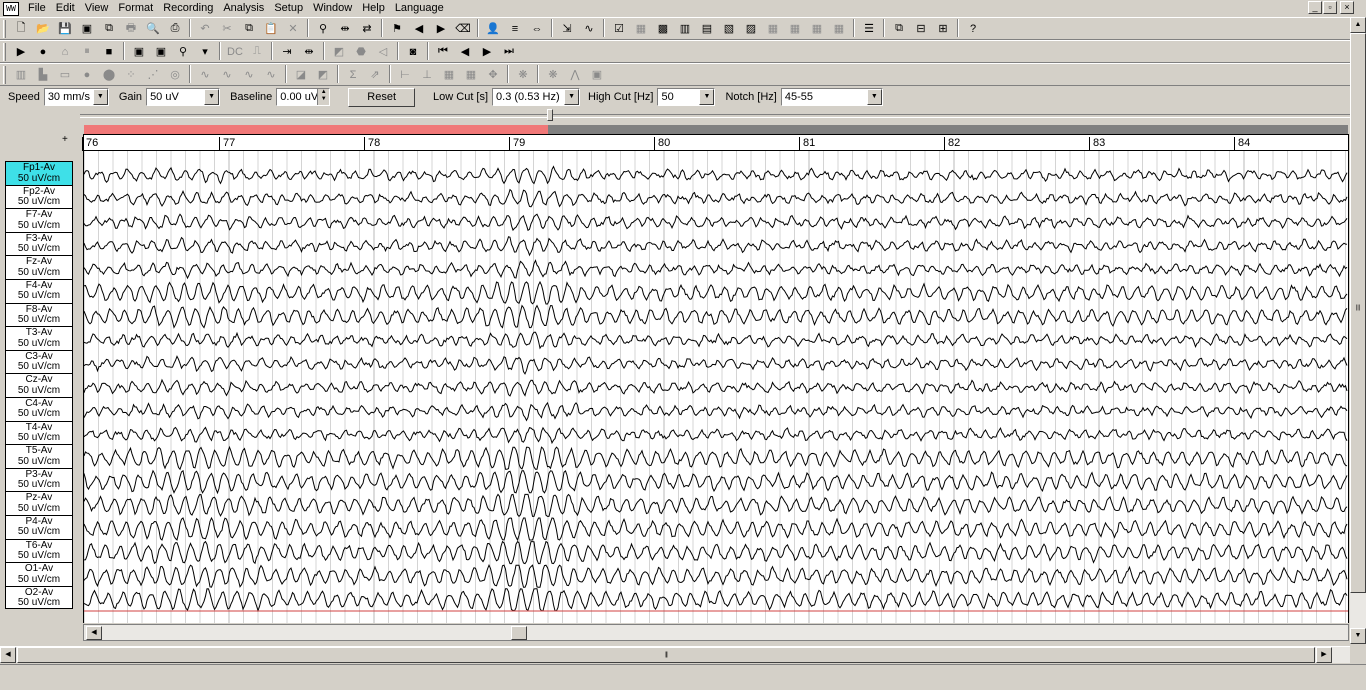  Describe the element at coordinates (288, 8) in the screenshot. I see `menu-setup: Setup` at that location.